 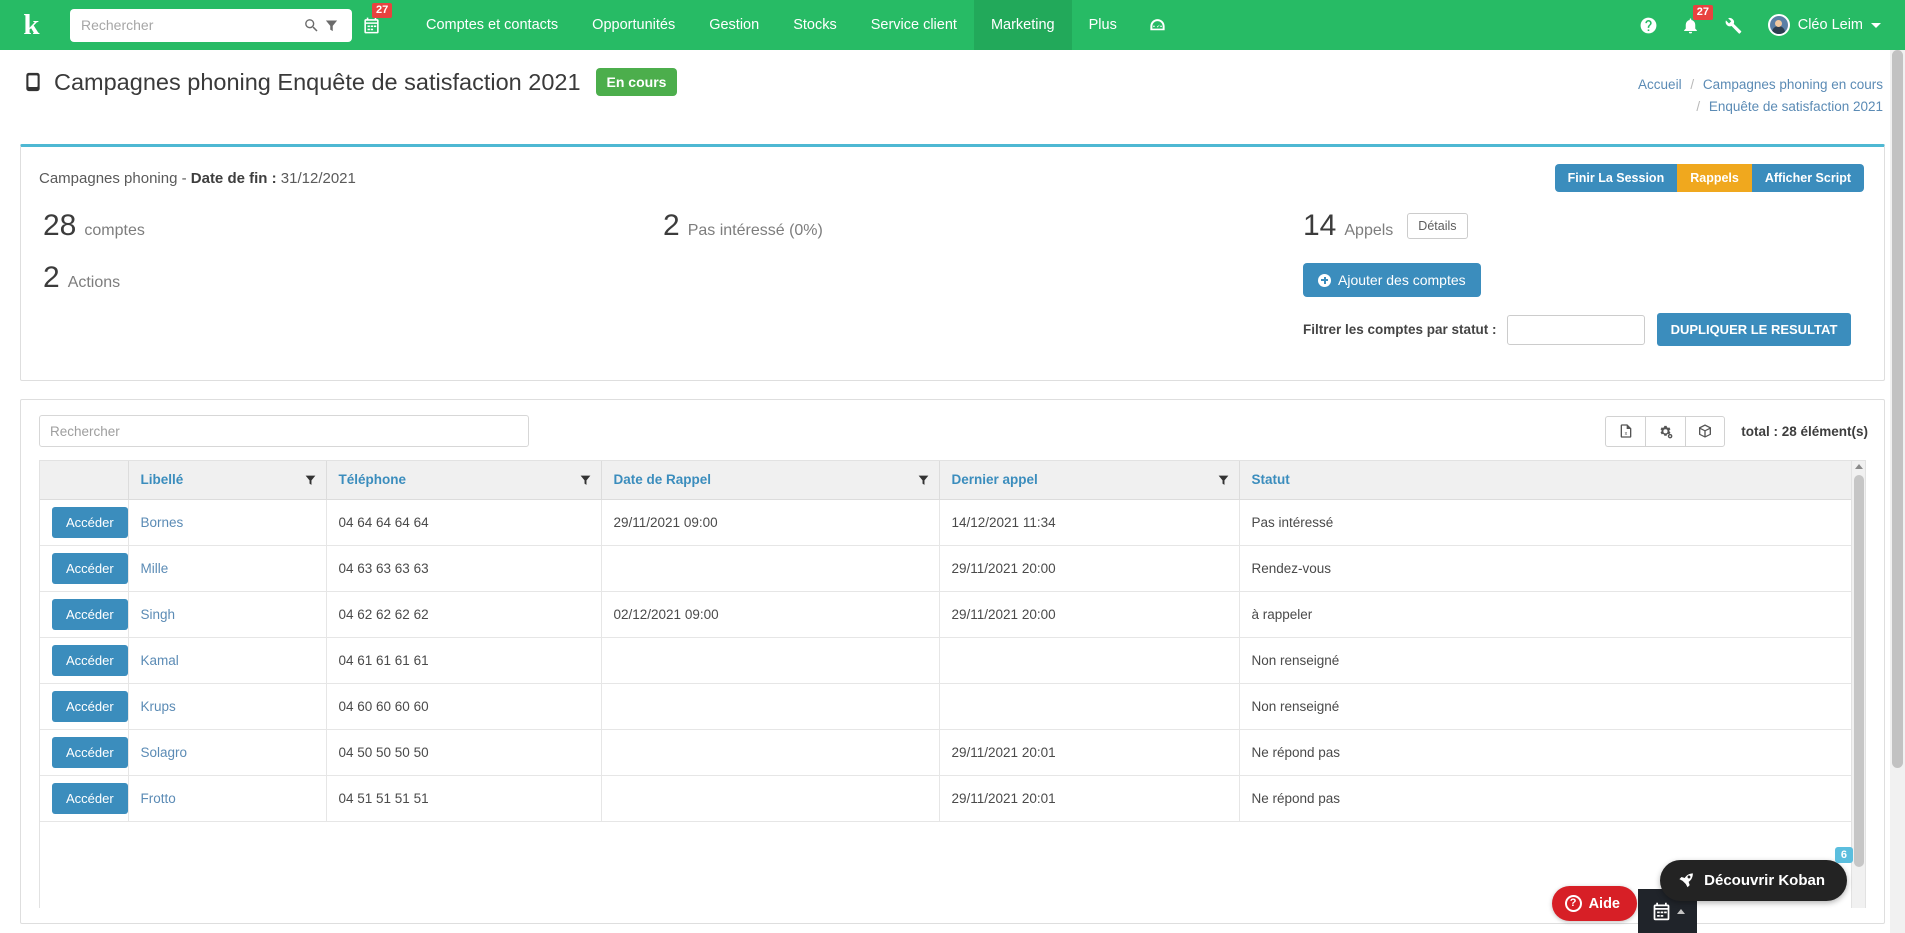 What do you see at coordinates (310, 479) in the screenshot?
I see `filter-icon-libelle` at bounding box center [310, 479].